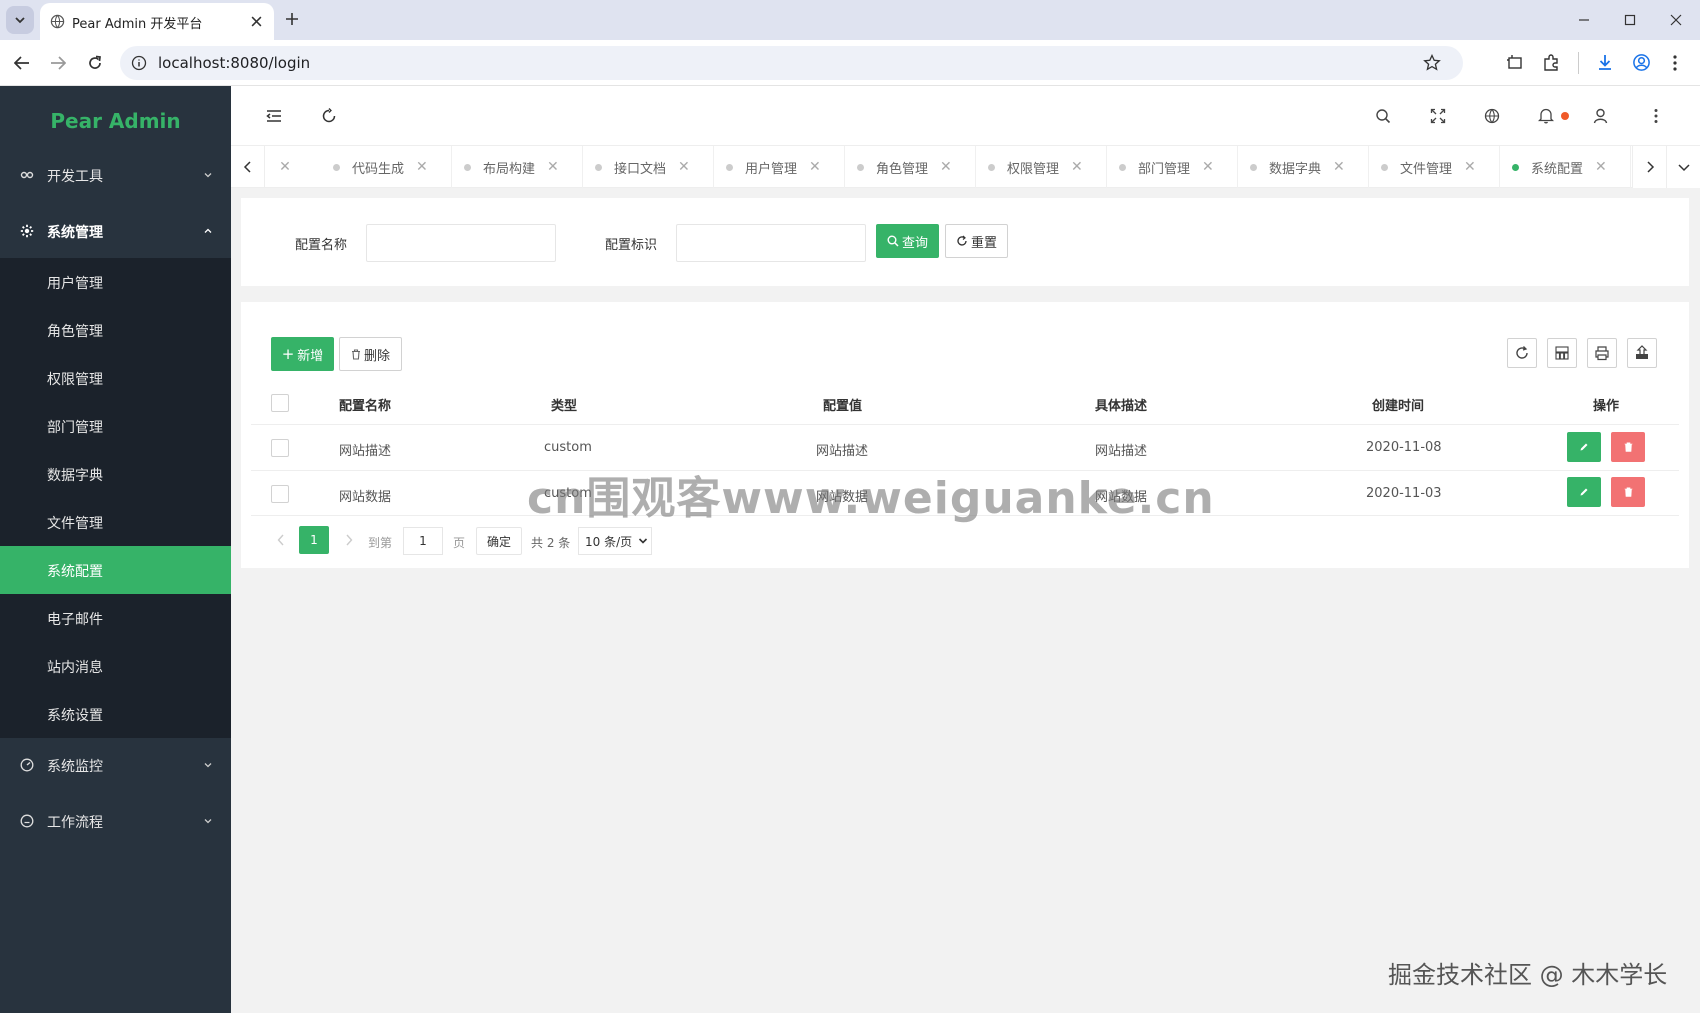 This screenshot has width=1700, height=1013. Describe the element at coordinates (615, 541) in the screenshot. I see `page-size-select: 10 条/页` at that location.